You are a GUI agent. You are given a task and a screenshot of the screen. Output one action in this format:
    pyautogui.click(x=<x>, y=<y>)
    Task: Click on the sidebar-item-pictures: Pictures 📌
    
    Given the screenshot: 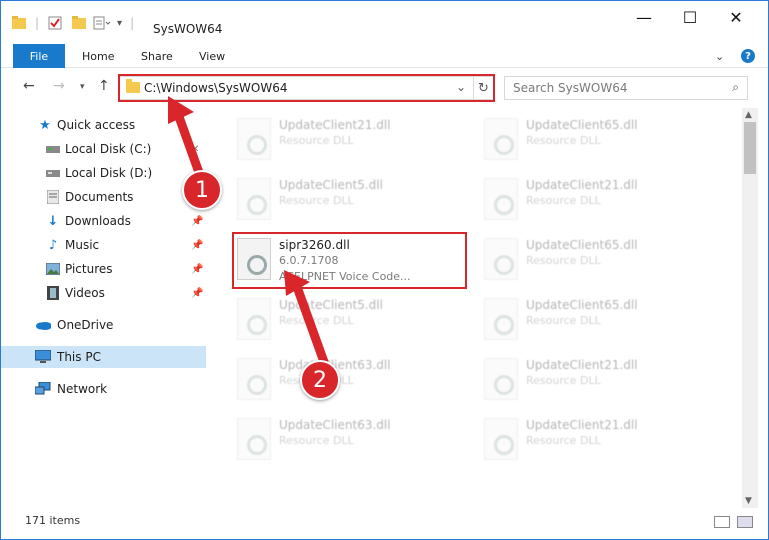 What is the action you would take?
    pyautogui.click(x=103, y=269)
    